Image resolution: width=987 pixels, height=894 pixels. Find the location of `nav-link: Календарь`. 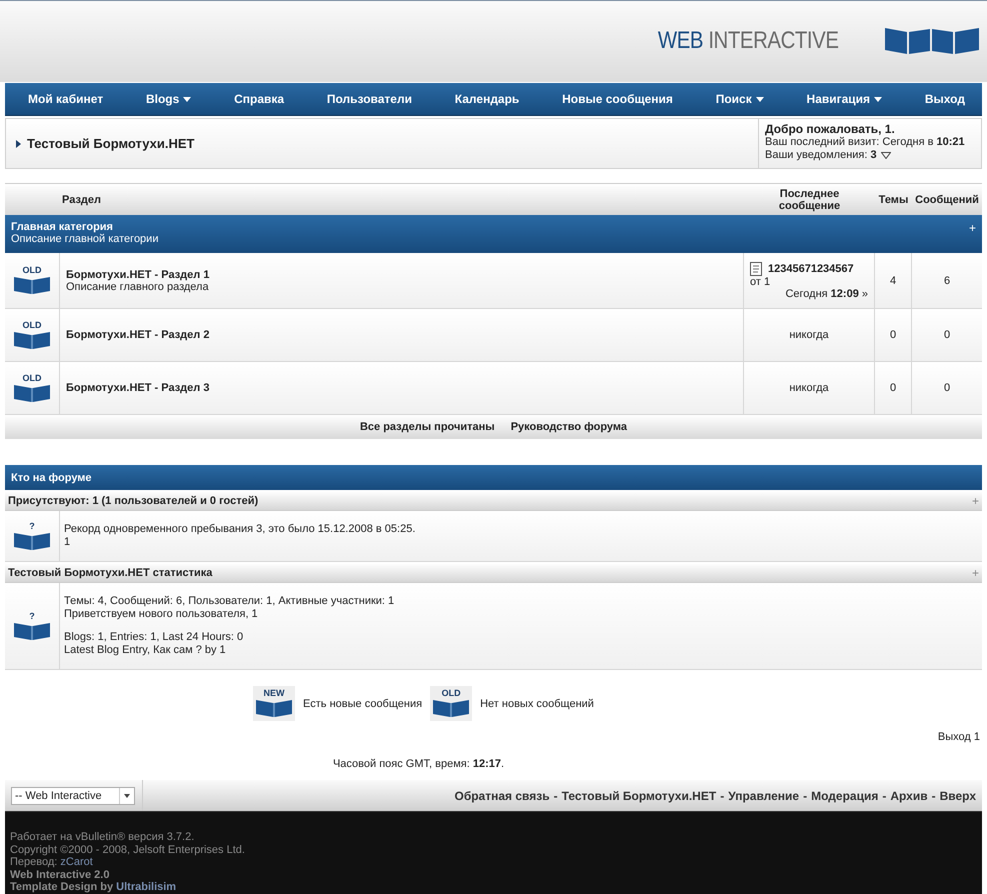

nav-link: Календарь is located at coordinates (487, 99).